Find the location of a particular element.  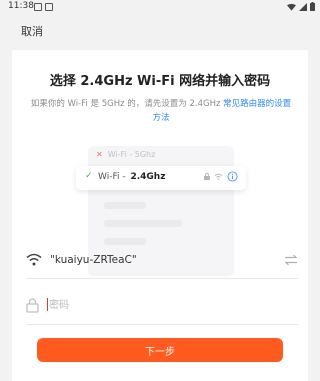

page-title: 选择 2.4GHz Wi-Fi 网络并输入密码 is located at coordinates (160, 81).